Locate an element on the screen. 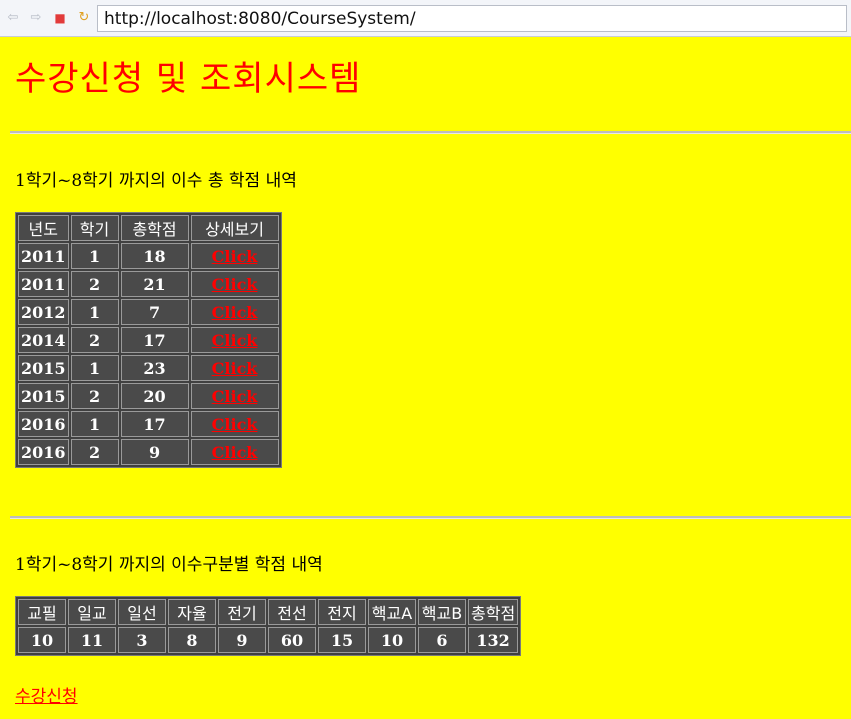 The height and width of the screenshot is (719, 851). course-registration-link: 수강신청 is located at coordinates (46, 694).